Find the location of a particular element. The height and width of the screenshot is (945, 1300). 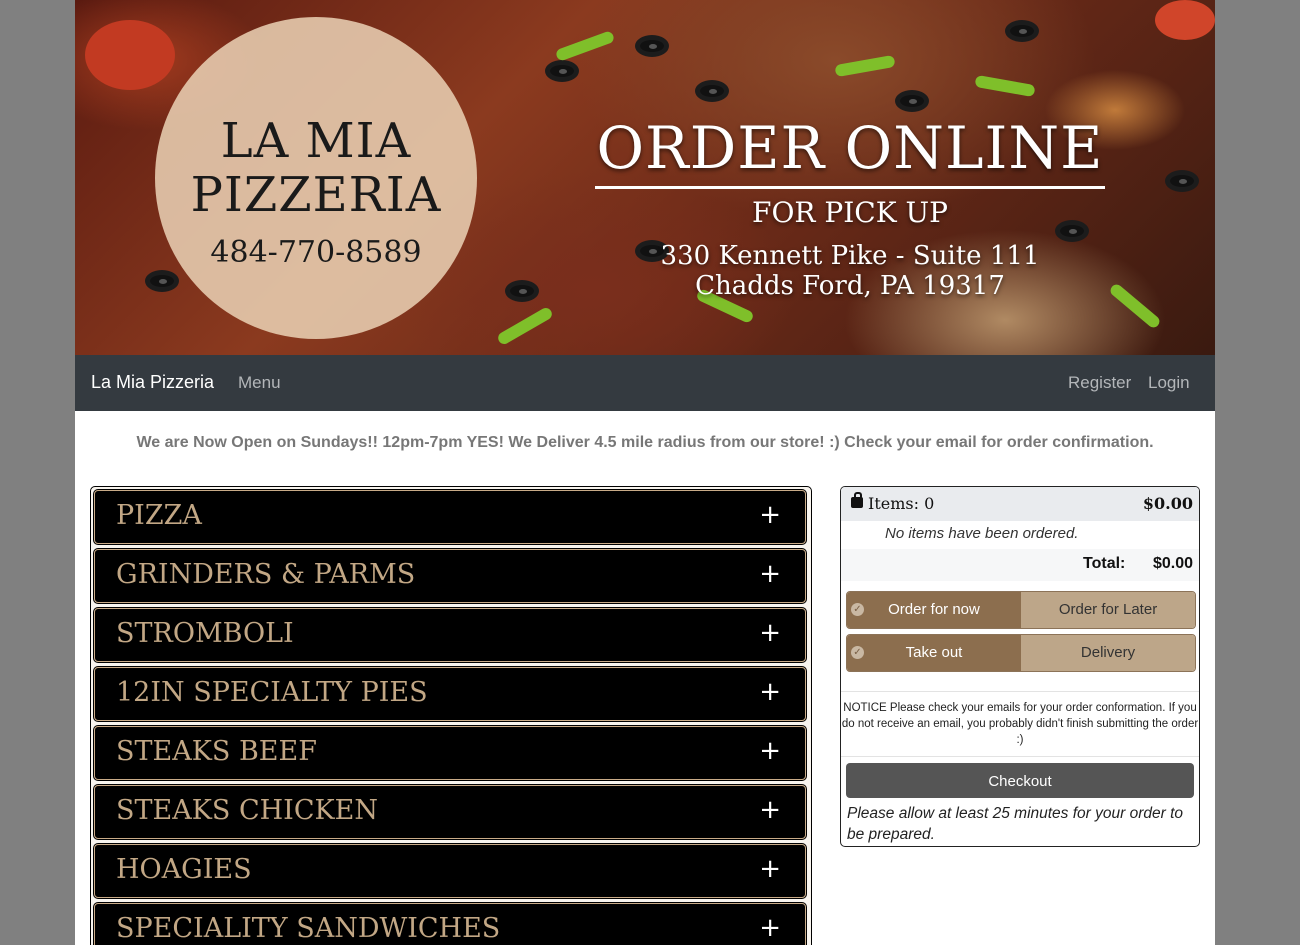

checkout-button: Checkout is located at coordinates (1020, 780).